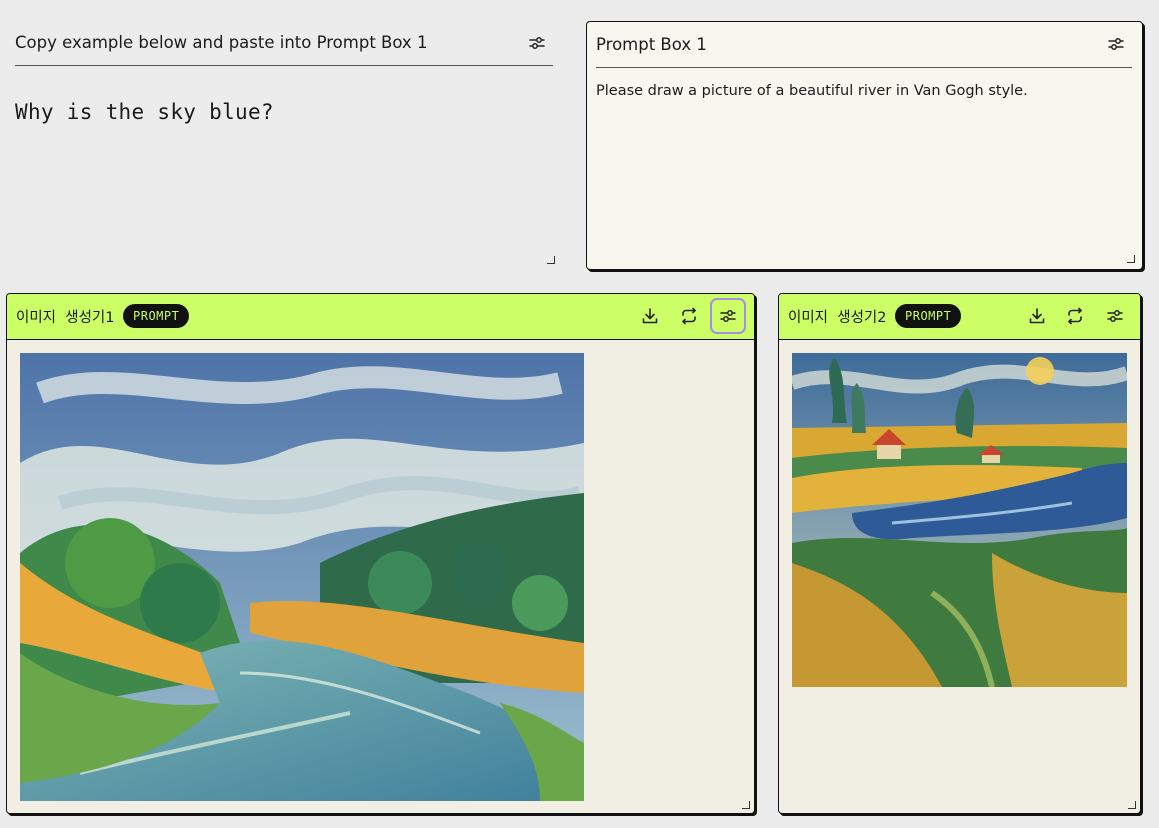 This screenshot has height=828, width=1159. What do you see at coordinates (651, 44) in the screenshot?
I see `prompt-box-title: Prompt Box 1` at bounding box center [651, 44].